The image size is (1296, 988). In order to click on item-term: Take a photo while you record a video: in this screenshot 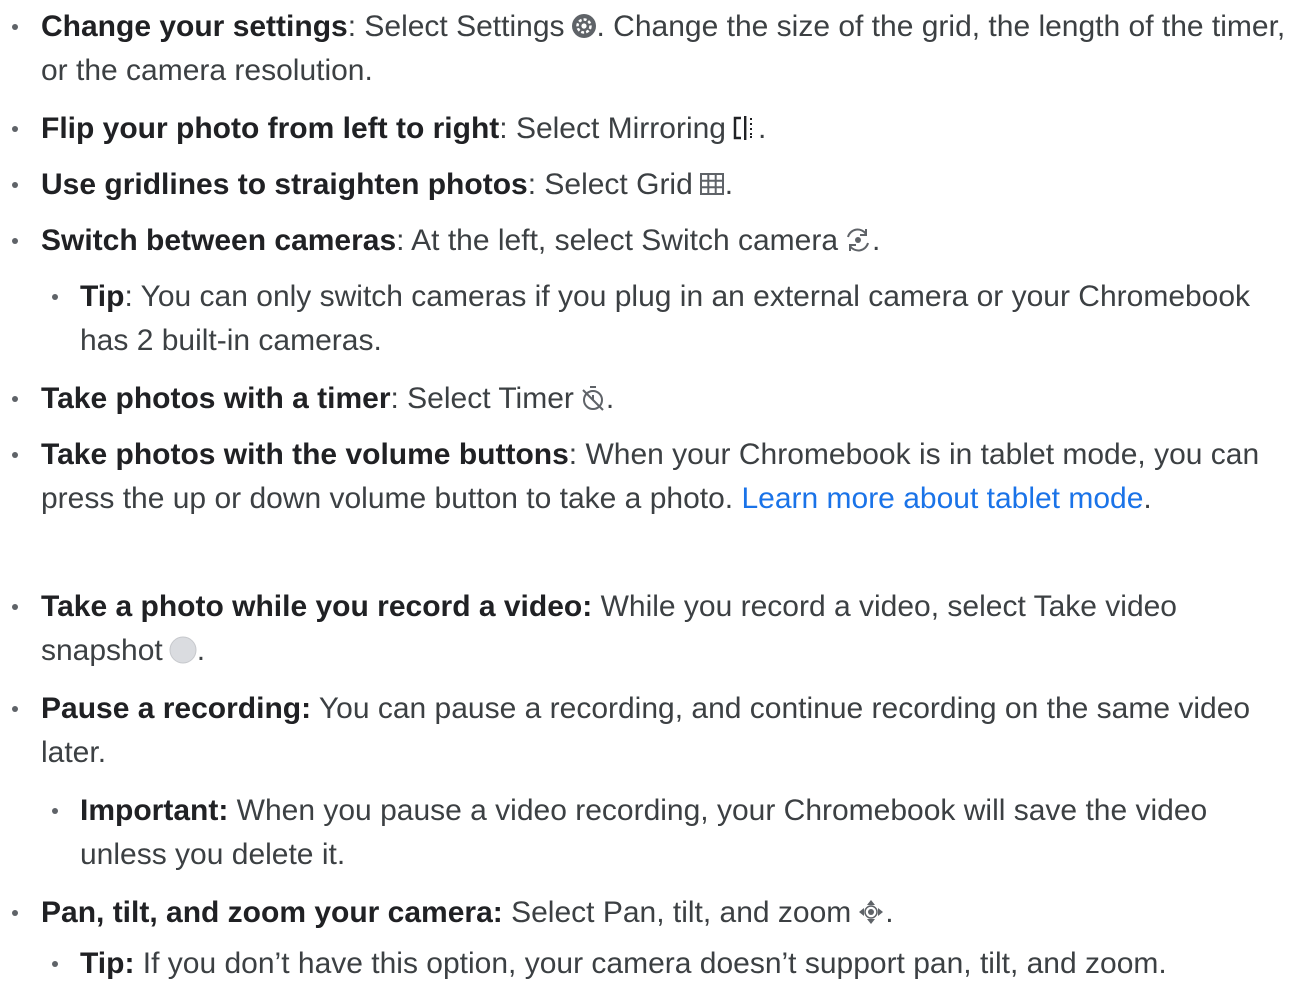, I will do `click(317, 606)`.